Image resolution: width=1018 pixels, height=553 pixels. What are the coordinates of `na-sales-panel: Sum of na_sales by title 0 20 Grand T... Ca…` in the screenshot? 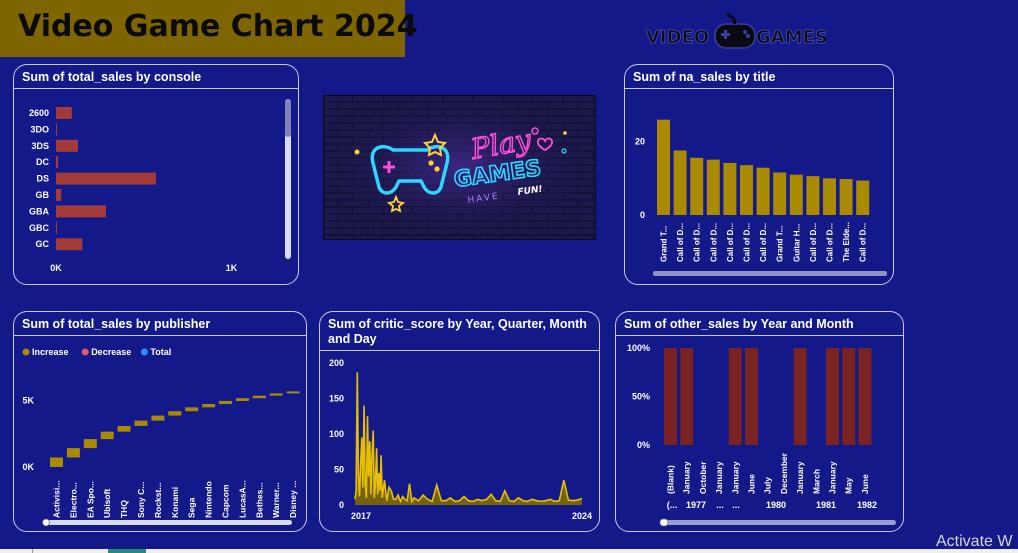 It's located at (759, 174).